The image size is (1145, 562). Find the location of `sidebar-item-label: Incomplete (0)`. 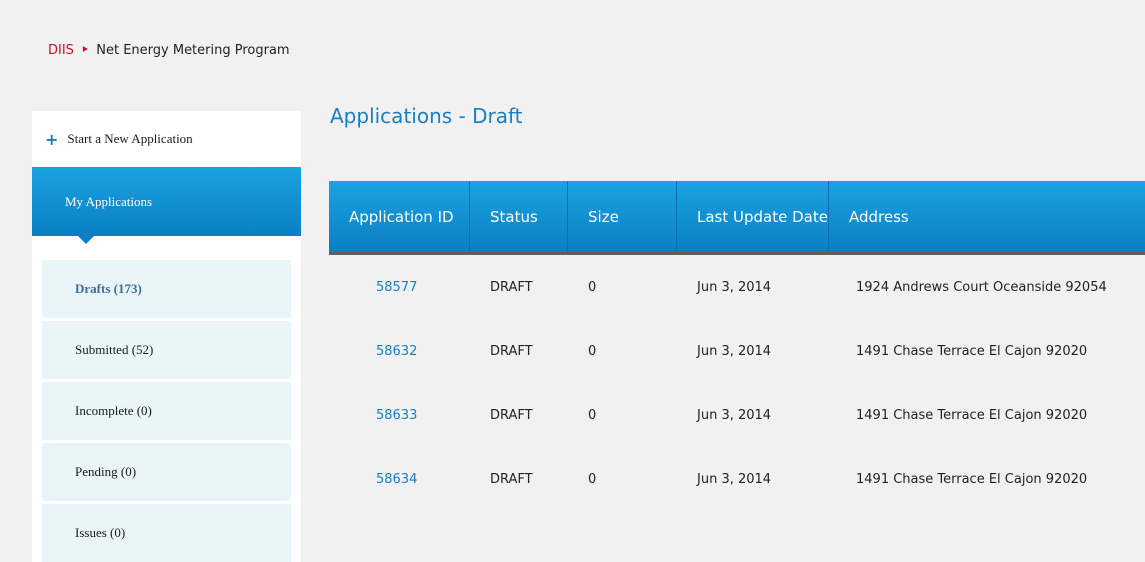

sidebar-item-label: Incomplete (0) is located at coordinates (113, 410).